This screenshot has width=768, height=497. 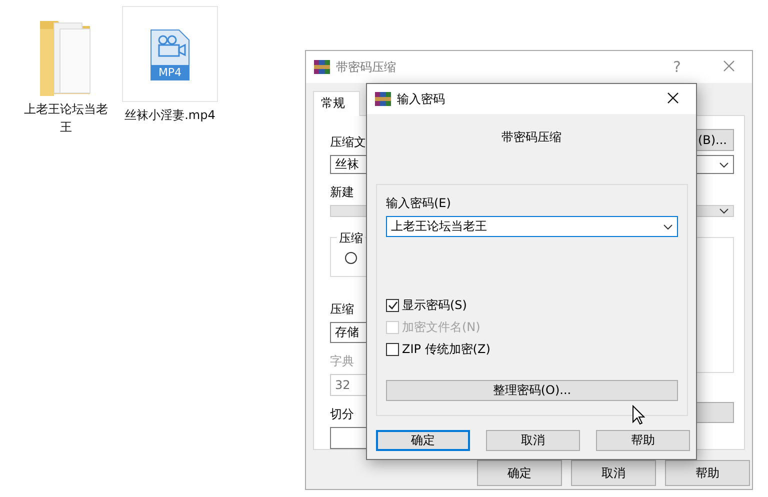 What do you see at coordinates (532, 226) in the screenshot?
I see `password-dropdown: 上老王论坛当老王` at bounding box center [532, 226].